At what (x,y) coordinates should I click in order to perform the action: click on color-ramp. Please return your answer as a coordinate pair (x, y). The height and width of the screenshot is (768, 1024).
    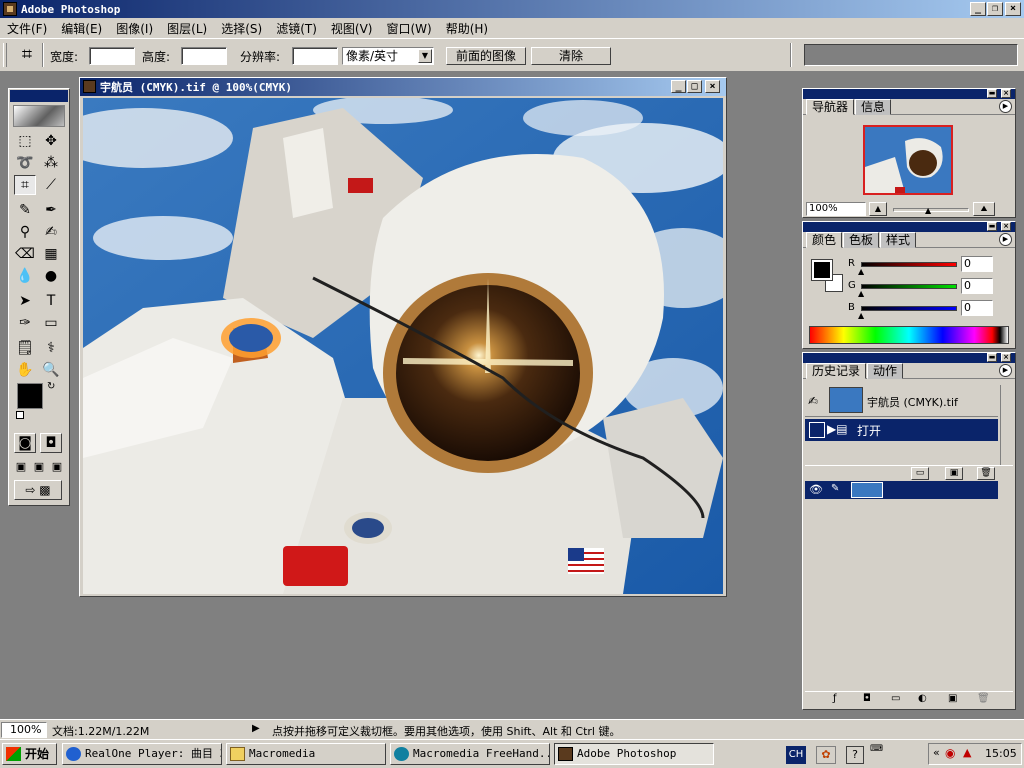
    Looking at the image, I should click on (909, 335).